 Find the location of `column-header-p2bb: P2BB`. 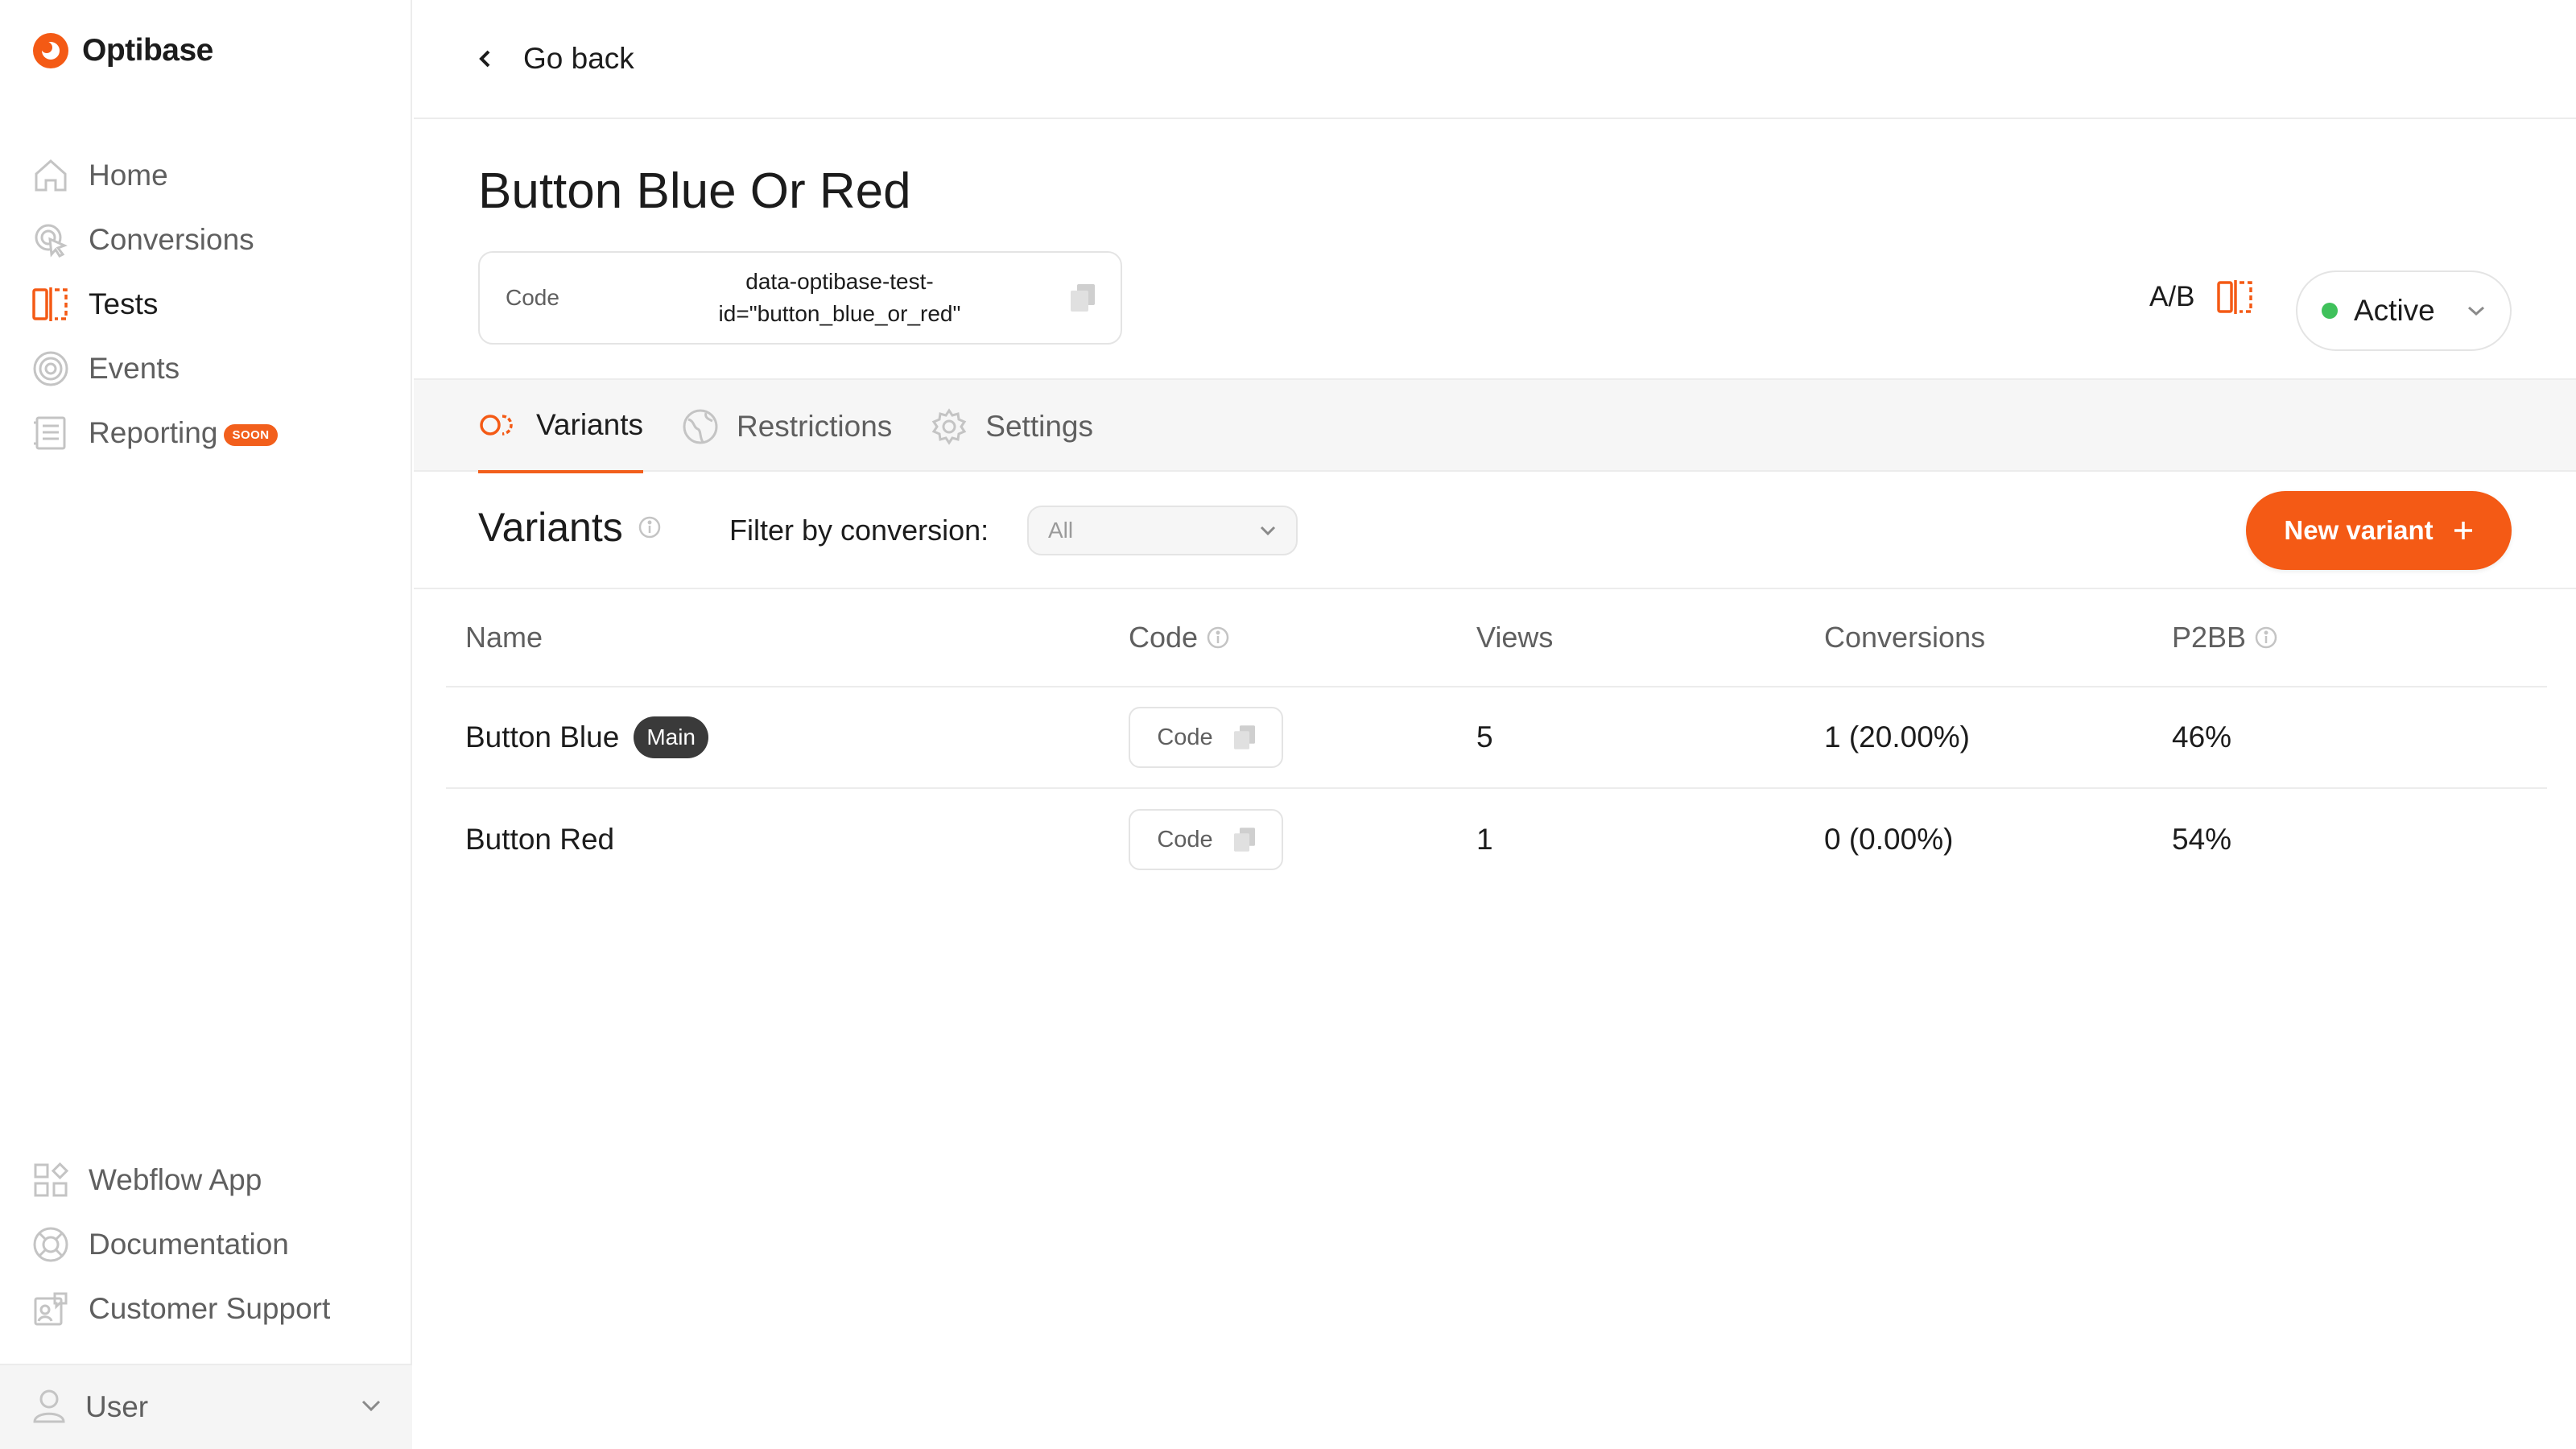

column-header-p2bb: P2BB is located at coordinates (2292, 637).